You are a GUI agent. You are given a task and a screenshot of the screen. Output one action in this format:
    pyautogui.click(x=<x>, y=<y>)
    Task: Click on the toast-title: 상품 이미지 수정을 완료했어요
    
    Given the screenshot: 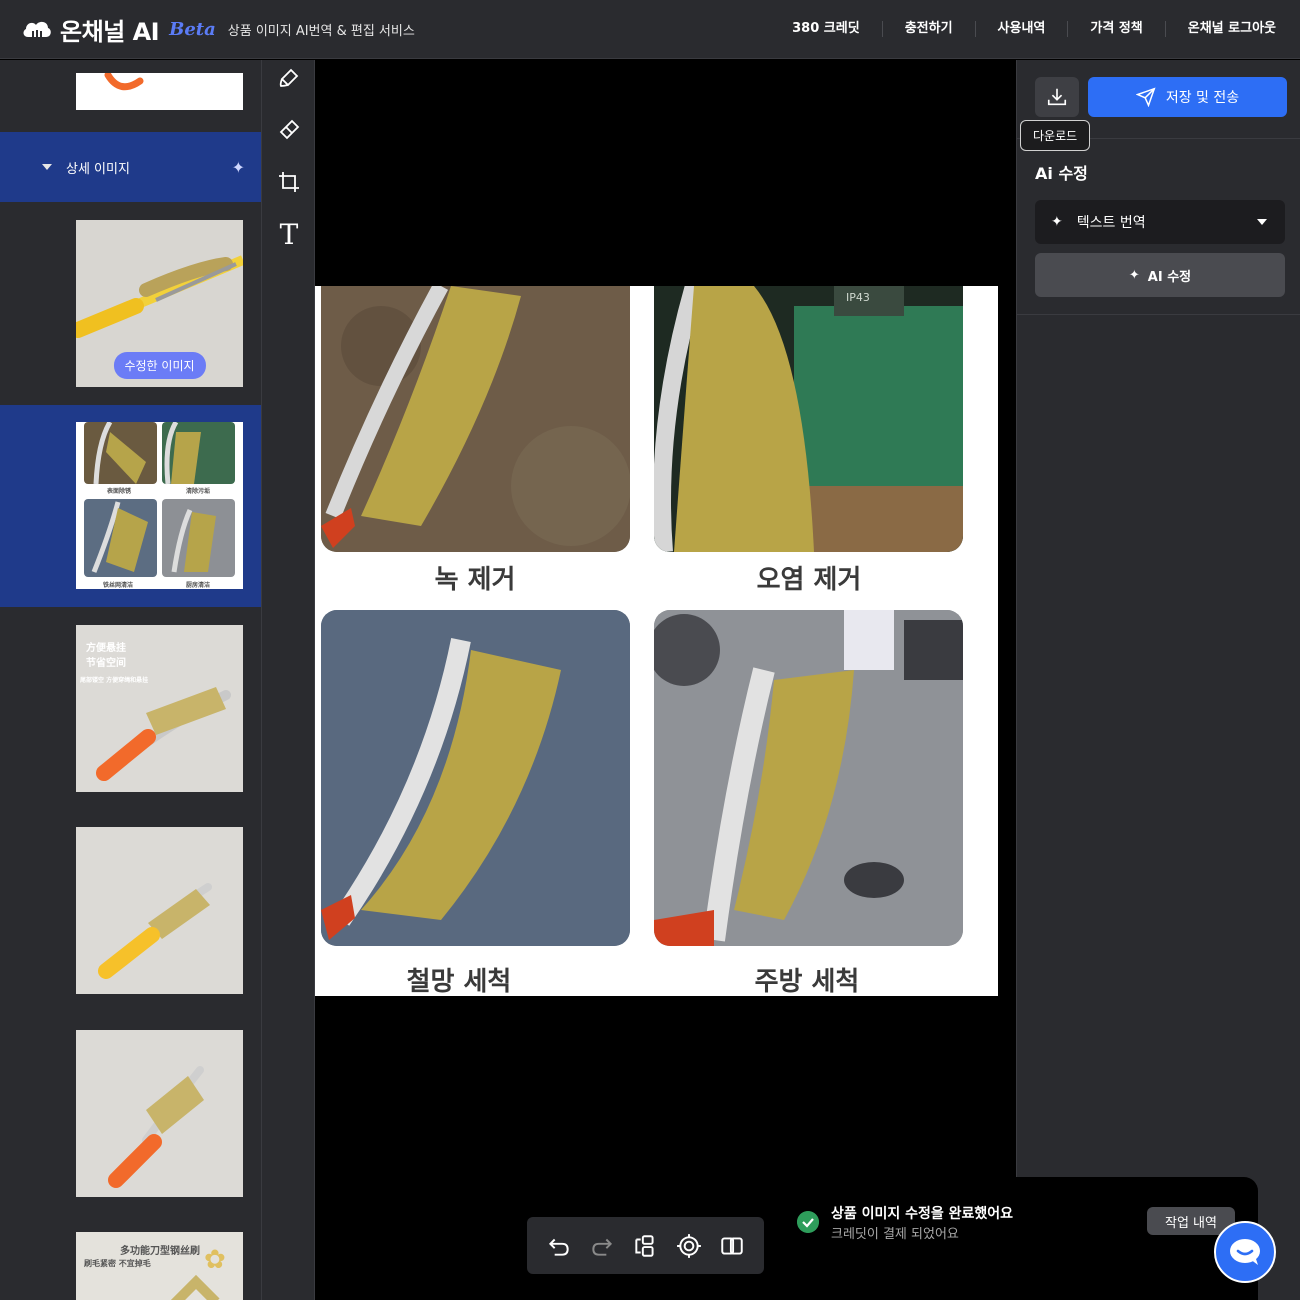 What is the action you would take?
    pyautogui.click(x=922, y=1214)
    